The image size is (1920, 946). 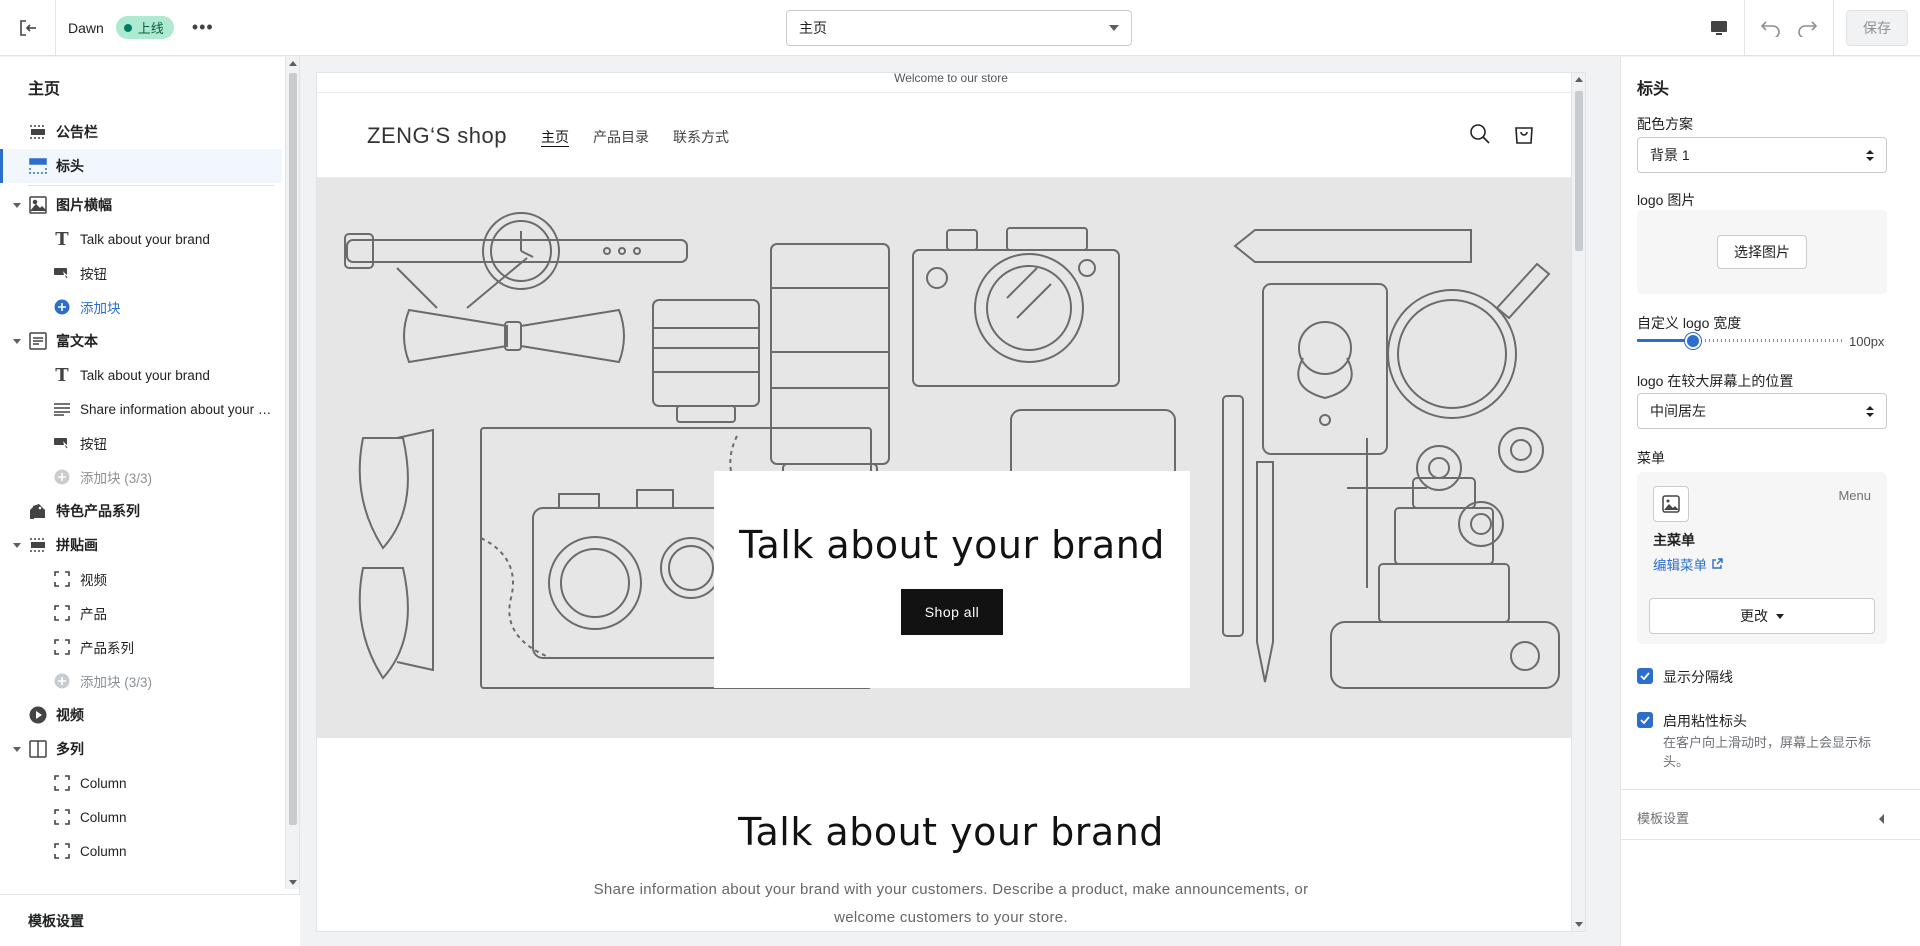 What do you see at coordinates (1767, 752) in the screenshot?
I see `sticky-header-help: 在客户向上滑动时，屏幕上会显示标头。` at bounding box center [1767, 752].